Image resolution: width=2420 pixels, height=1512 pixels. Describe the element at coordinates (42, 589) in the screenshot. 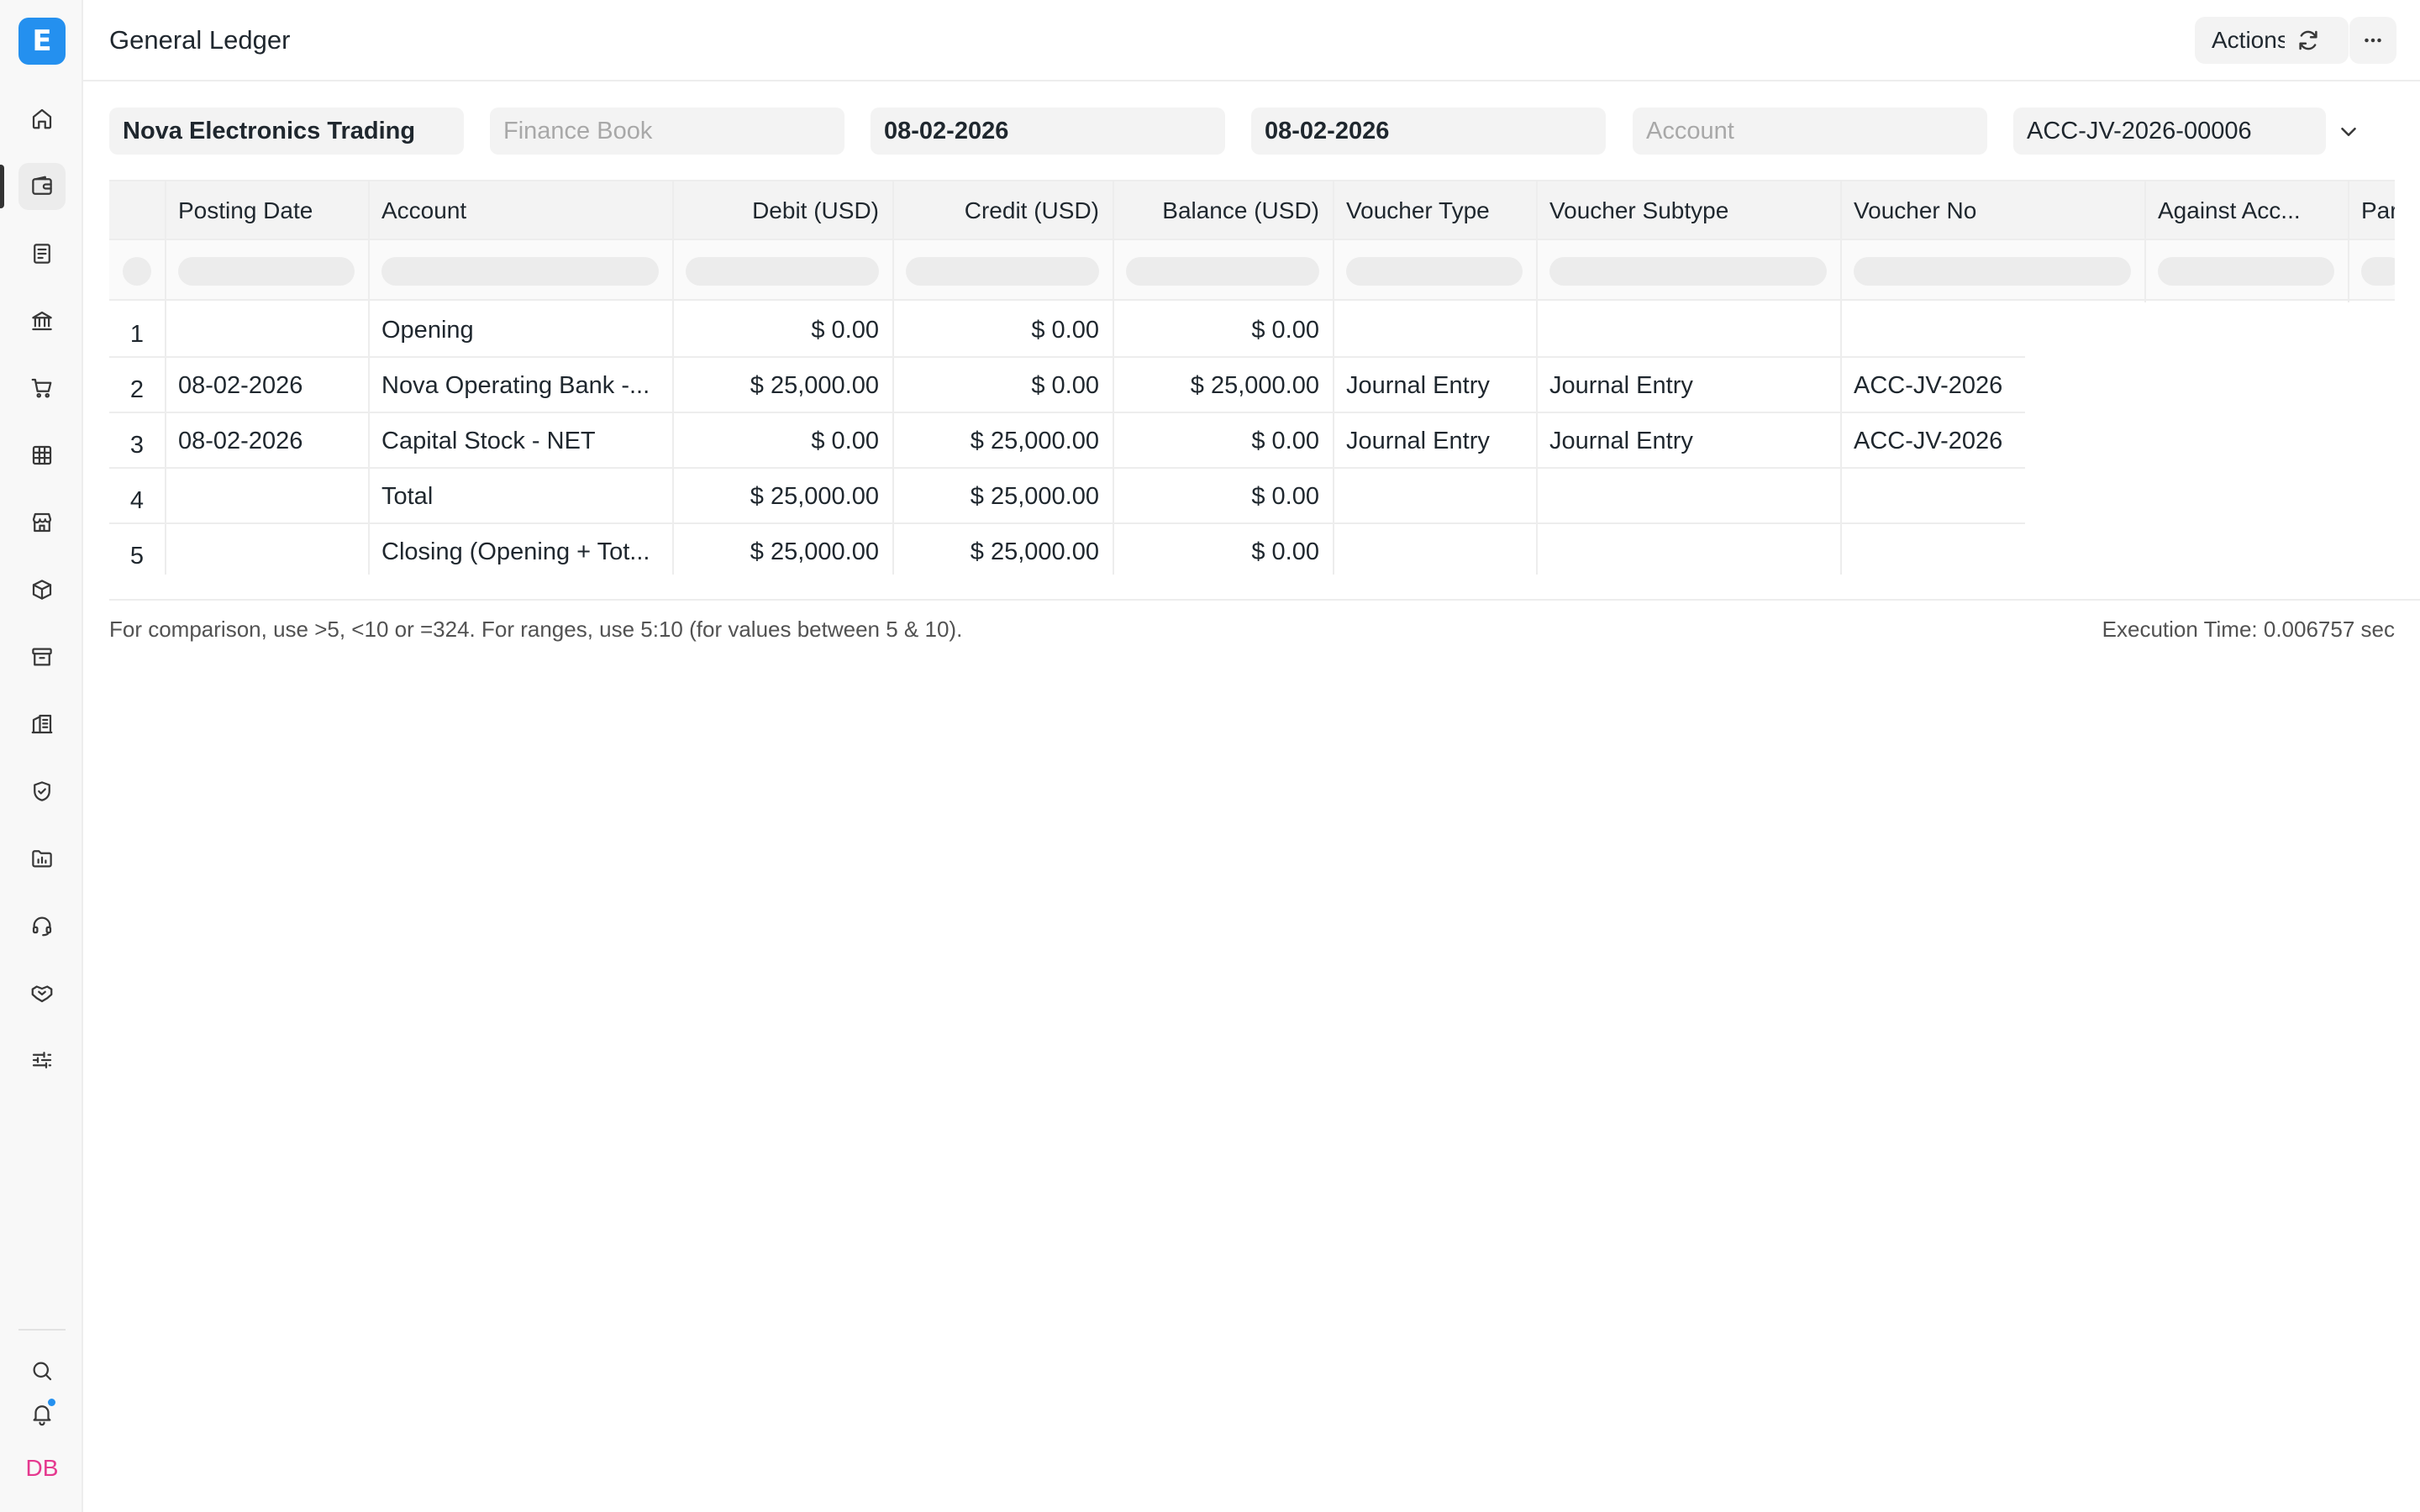

I see `sidebar-item-stock` at that location.